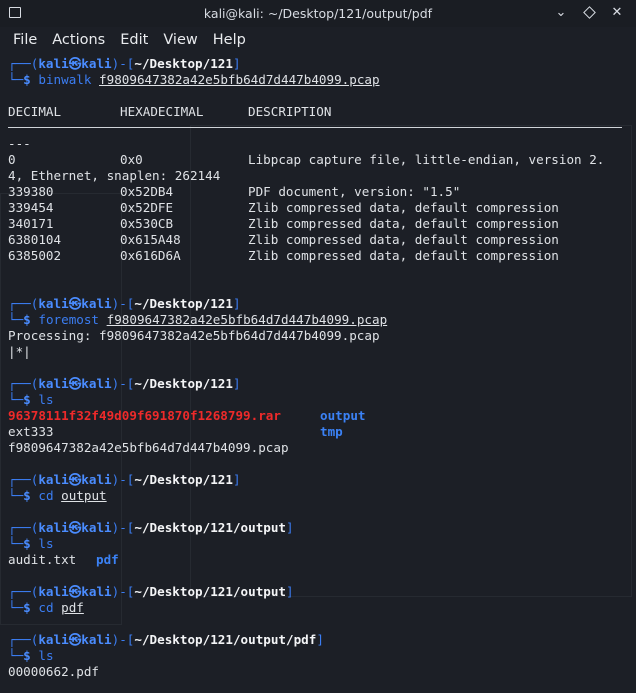  What do you see at coordinates (162, 111) in the screenshot?
I see `table-header: HEXADECIMAL` at bounding box center [162, 111].